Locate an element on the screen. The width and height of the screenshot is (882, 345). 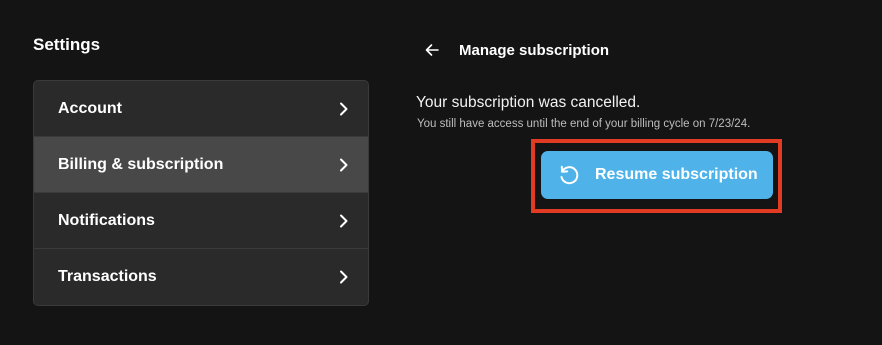
menu-item-label: Notifications is located at coordinates (106, 220).